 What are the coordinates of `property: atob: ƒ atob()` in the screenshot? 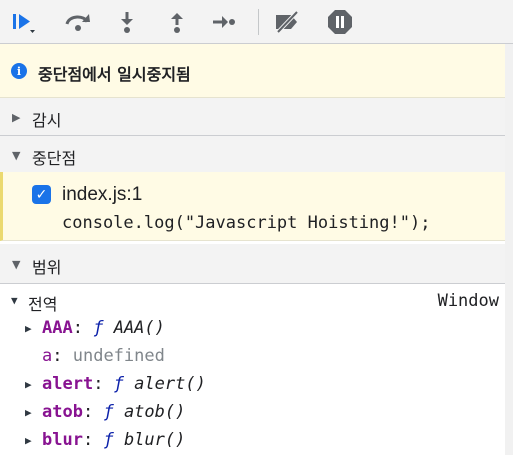 It's located at (114, 412).